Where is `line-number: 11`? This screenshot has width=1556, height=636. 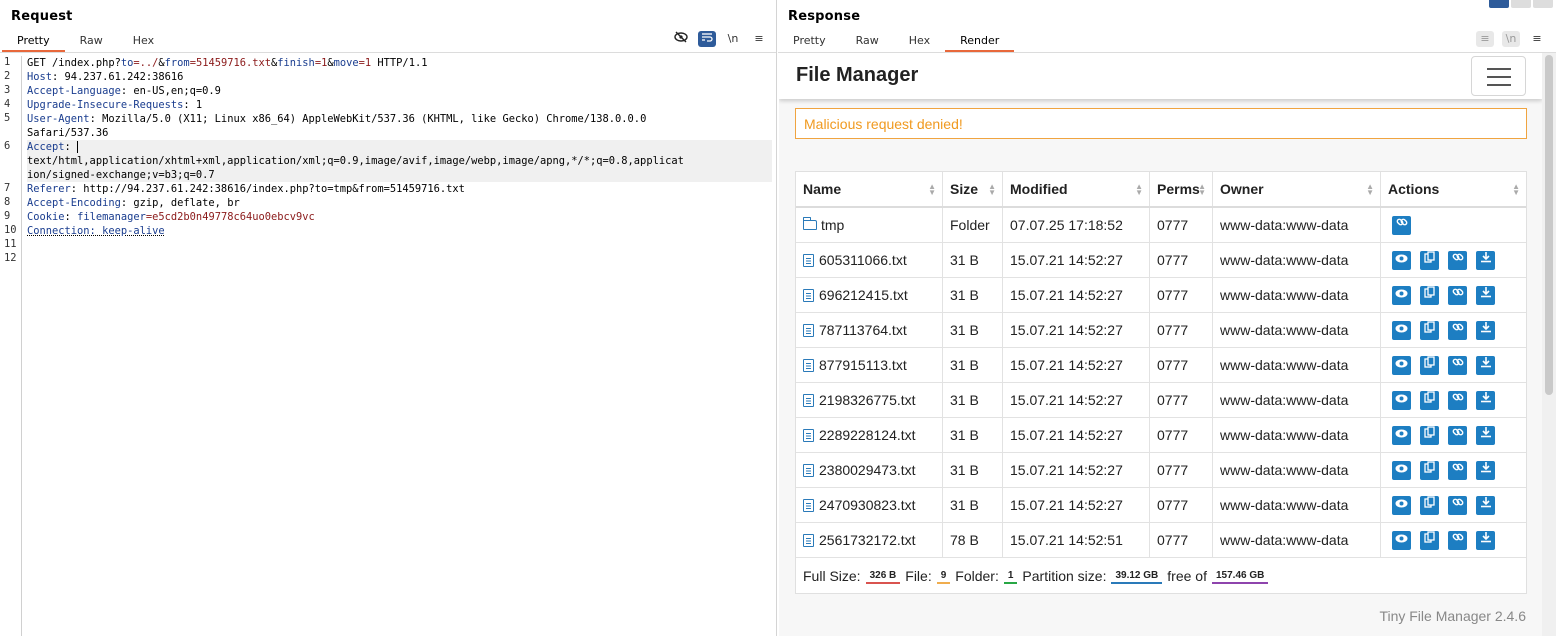
line-number: 11 is located at coordinates (10, 244).